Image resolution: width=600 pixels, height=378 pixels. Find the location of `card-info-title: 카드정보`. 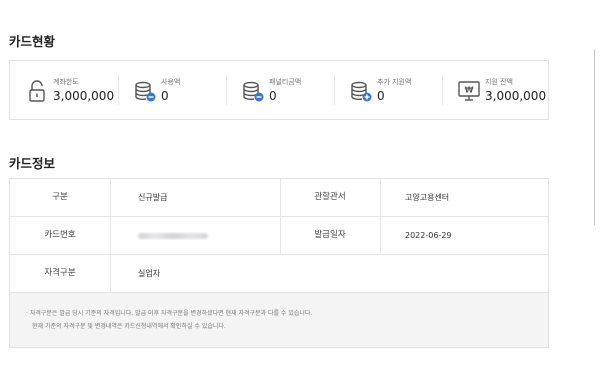

card-info-title: 카드정보 is located at coordinates (32, 163).